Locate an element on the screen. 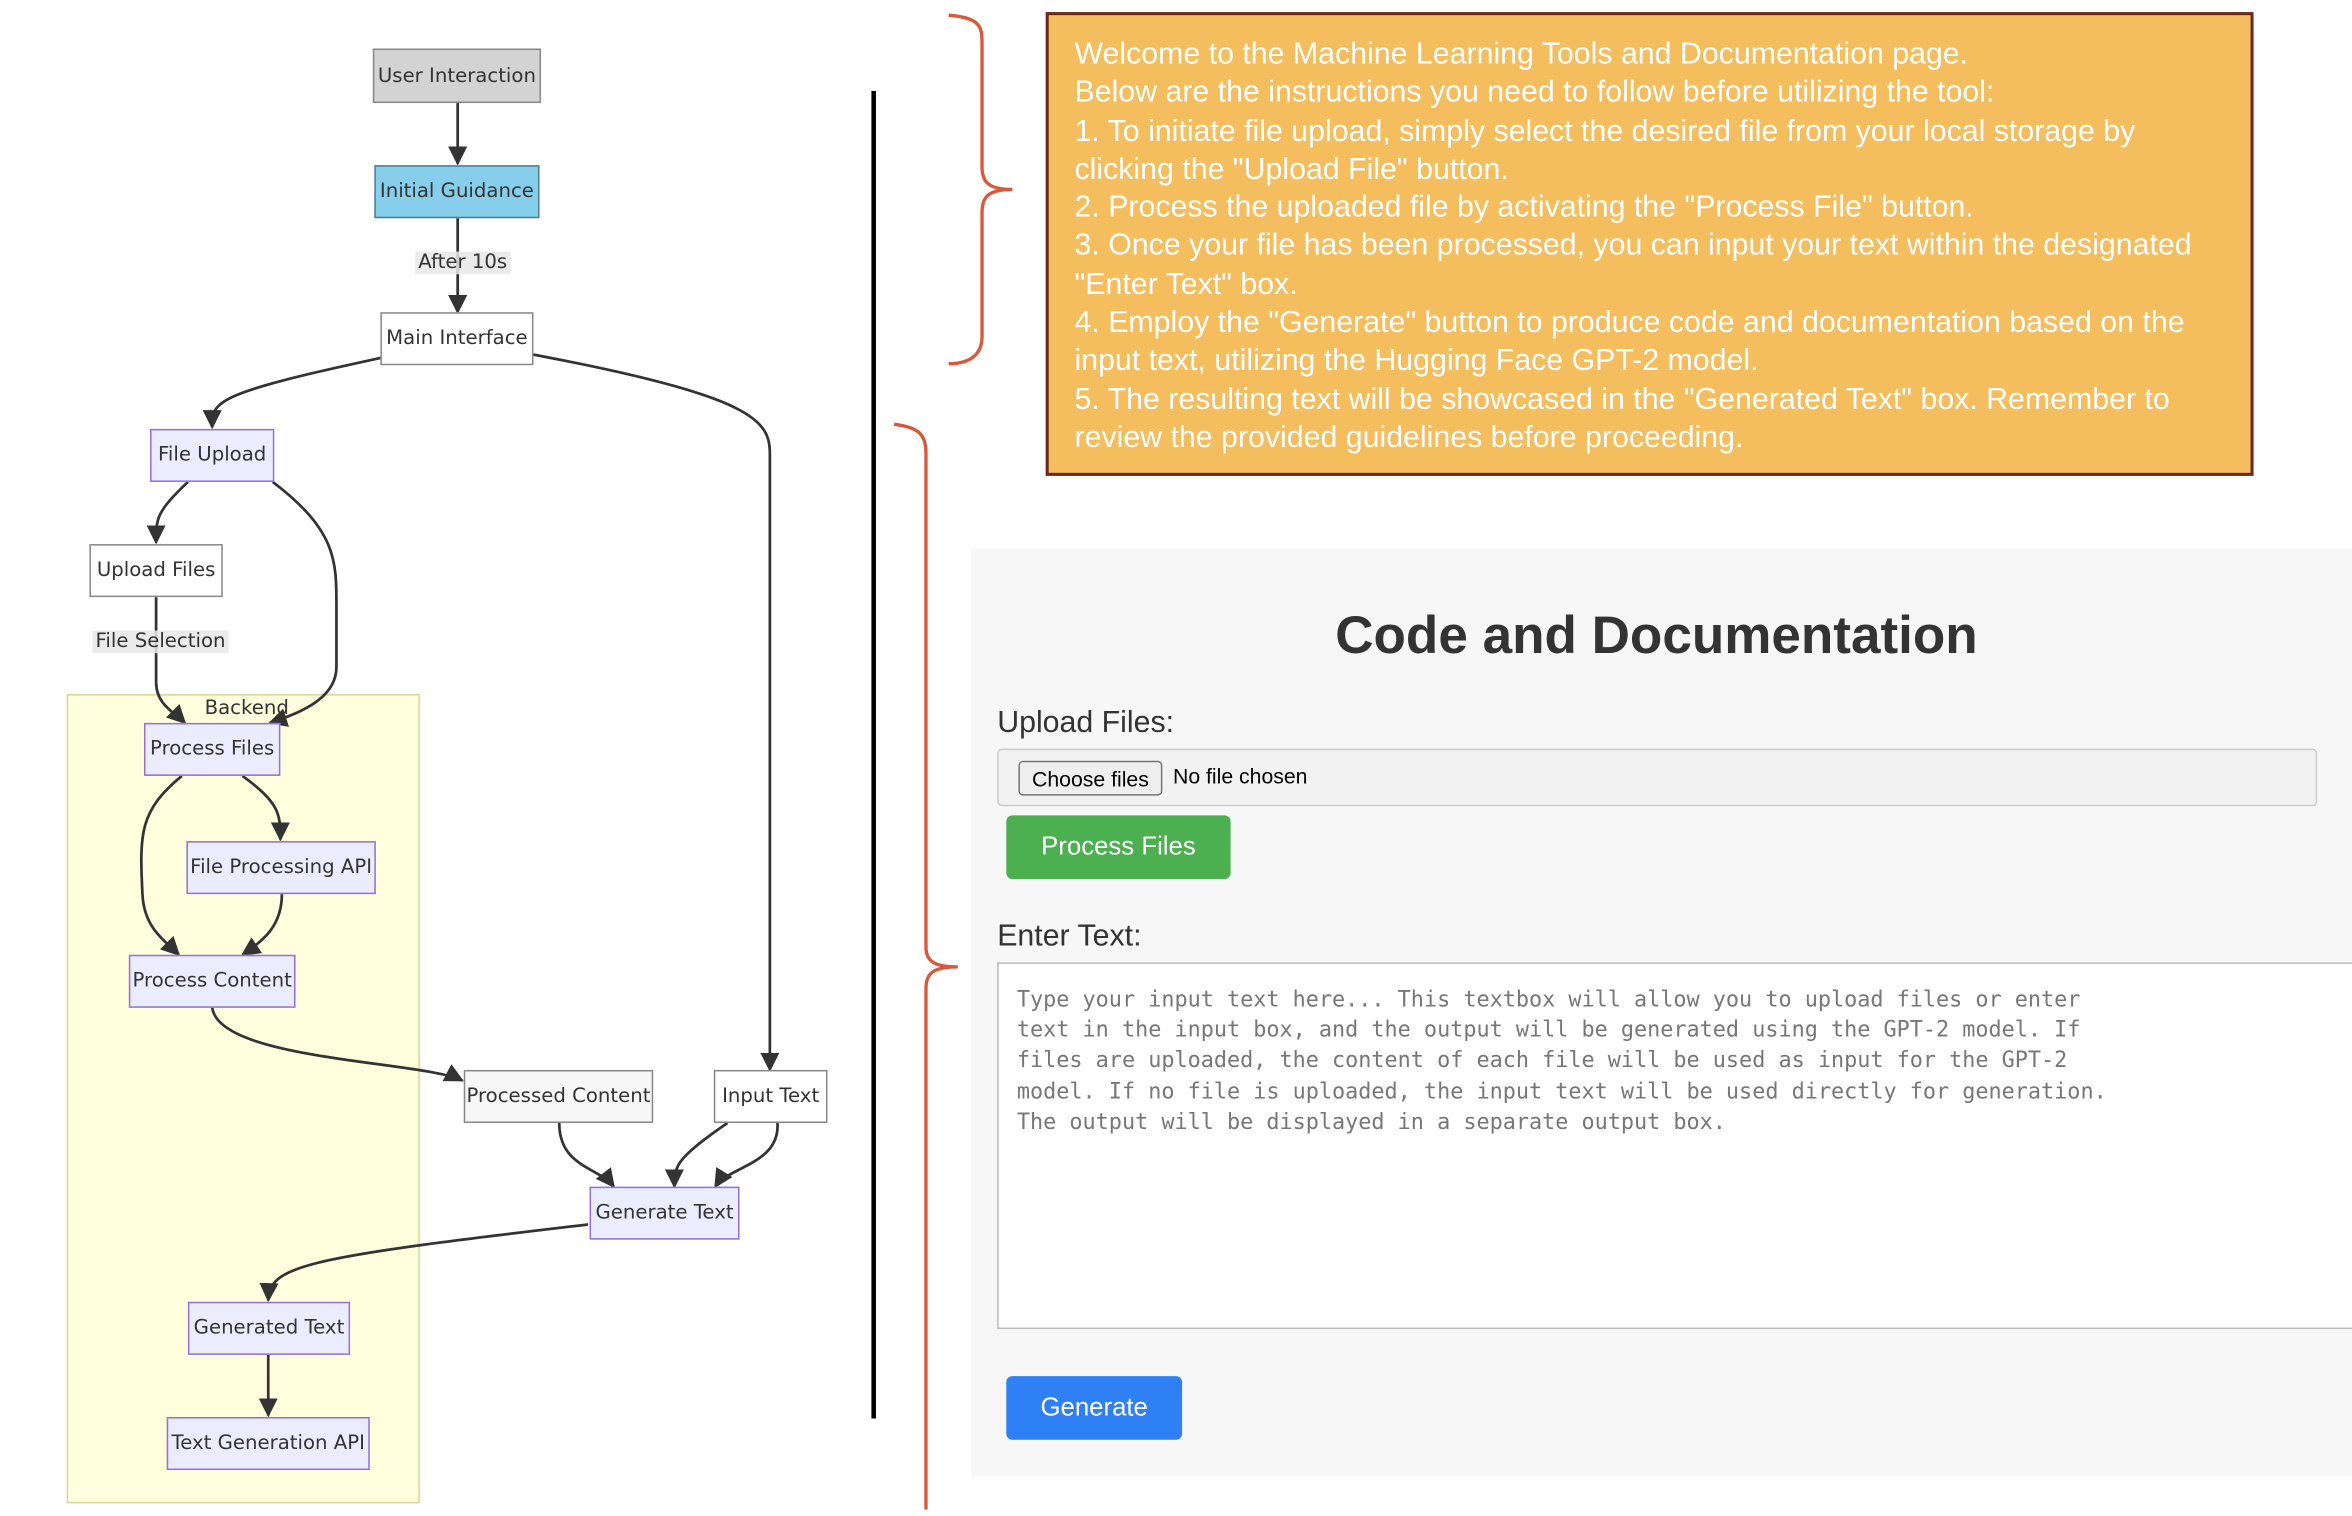  file-status-text: No file chosen is located at coordinates (1240, 776).